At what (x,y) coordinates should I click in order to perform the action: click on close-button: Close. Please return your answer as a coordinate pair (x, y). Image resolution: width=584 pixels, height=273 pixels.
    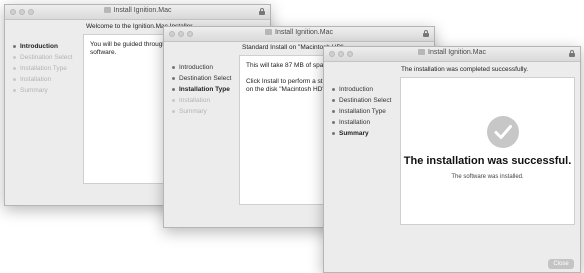
    Looking at the image, I should click on (561, 264).